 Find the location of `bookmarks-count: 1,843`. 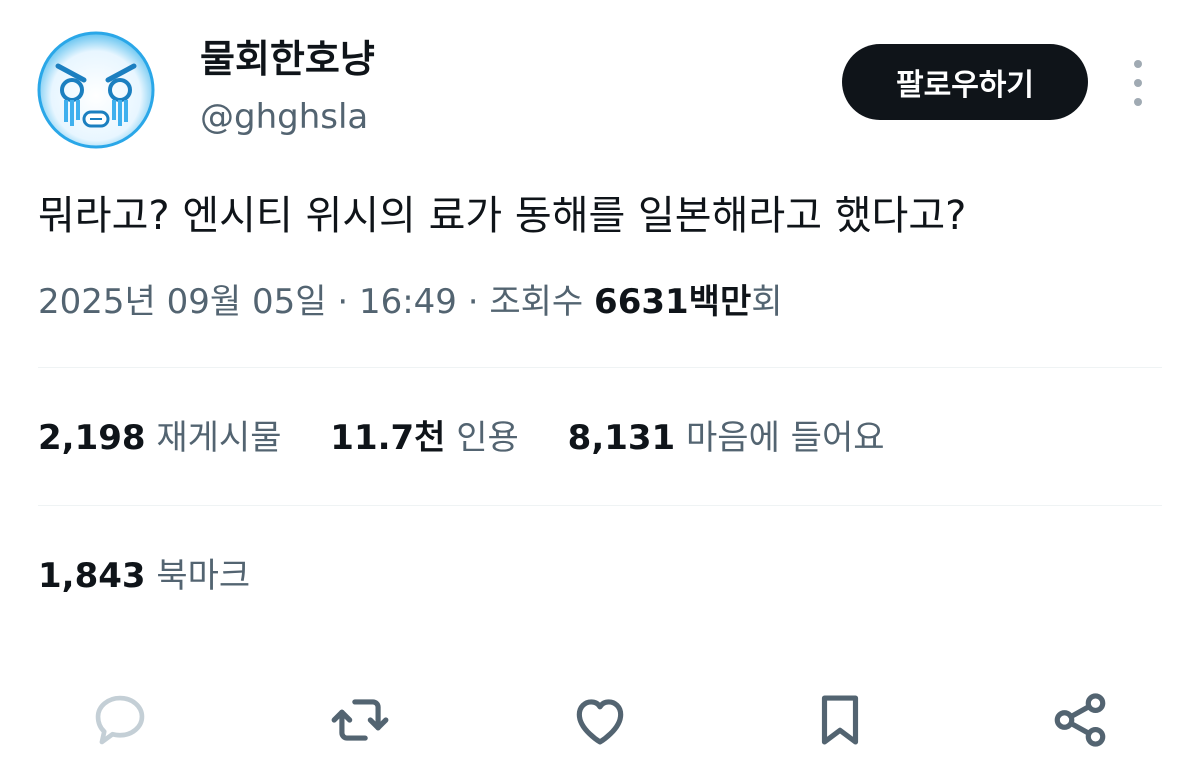

bookmarks-count: 1,843 is located at coordinates (92, 576).